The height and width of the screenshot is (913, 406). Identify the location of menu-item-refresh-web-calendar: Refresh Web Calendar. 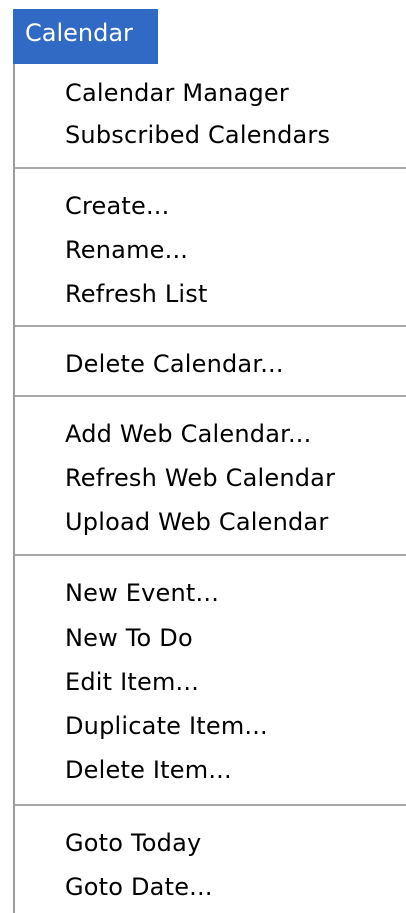
(200, 478).